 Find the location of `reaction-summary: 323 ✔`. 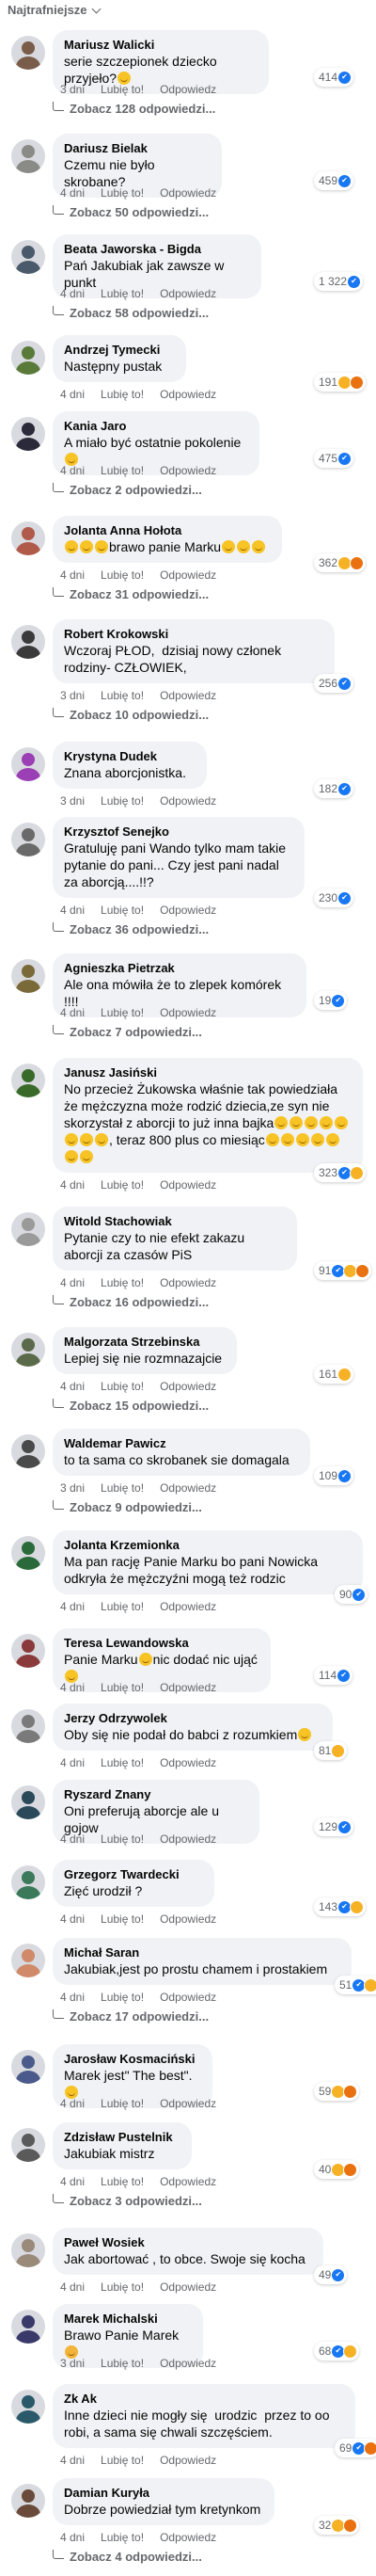

reaction-summary: 323 ✔ is located at coordinates (340, 1172).